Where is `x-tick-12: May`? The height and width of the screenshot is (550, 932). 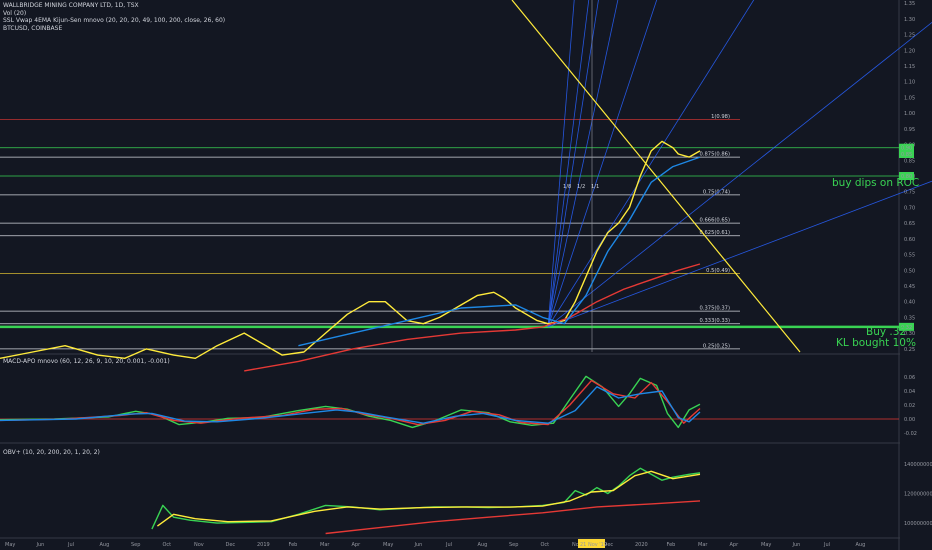 x-tick-12: May is located at coordinates (388, 545).